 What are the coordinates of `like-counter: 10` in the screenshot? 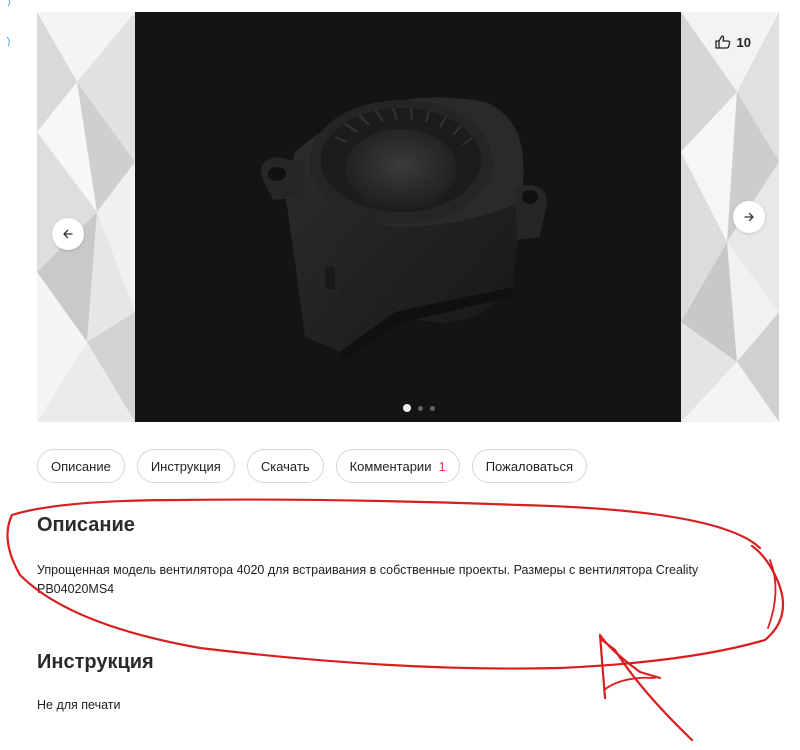 It's located at (732, 42).